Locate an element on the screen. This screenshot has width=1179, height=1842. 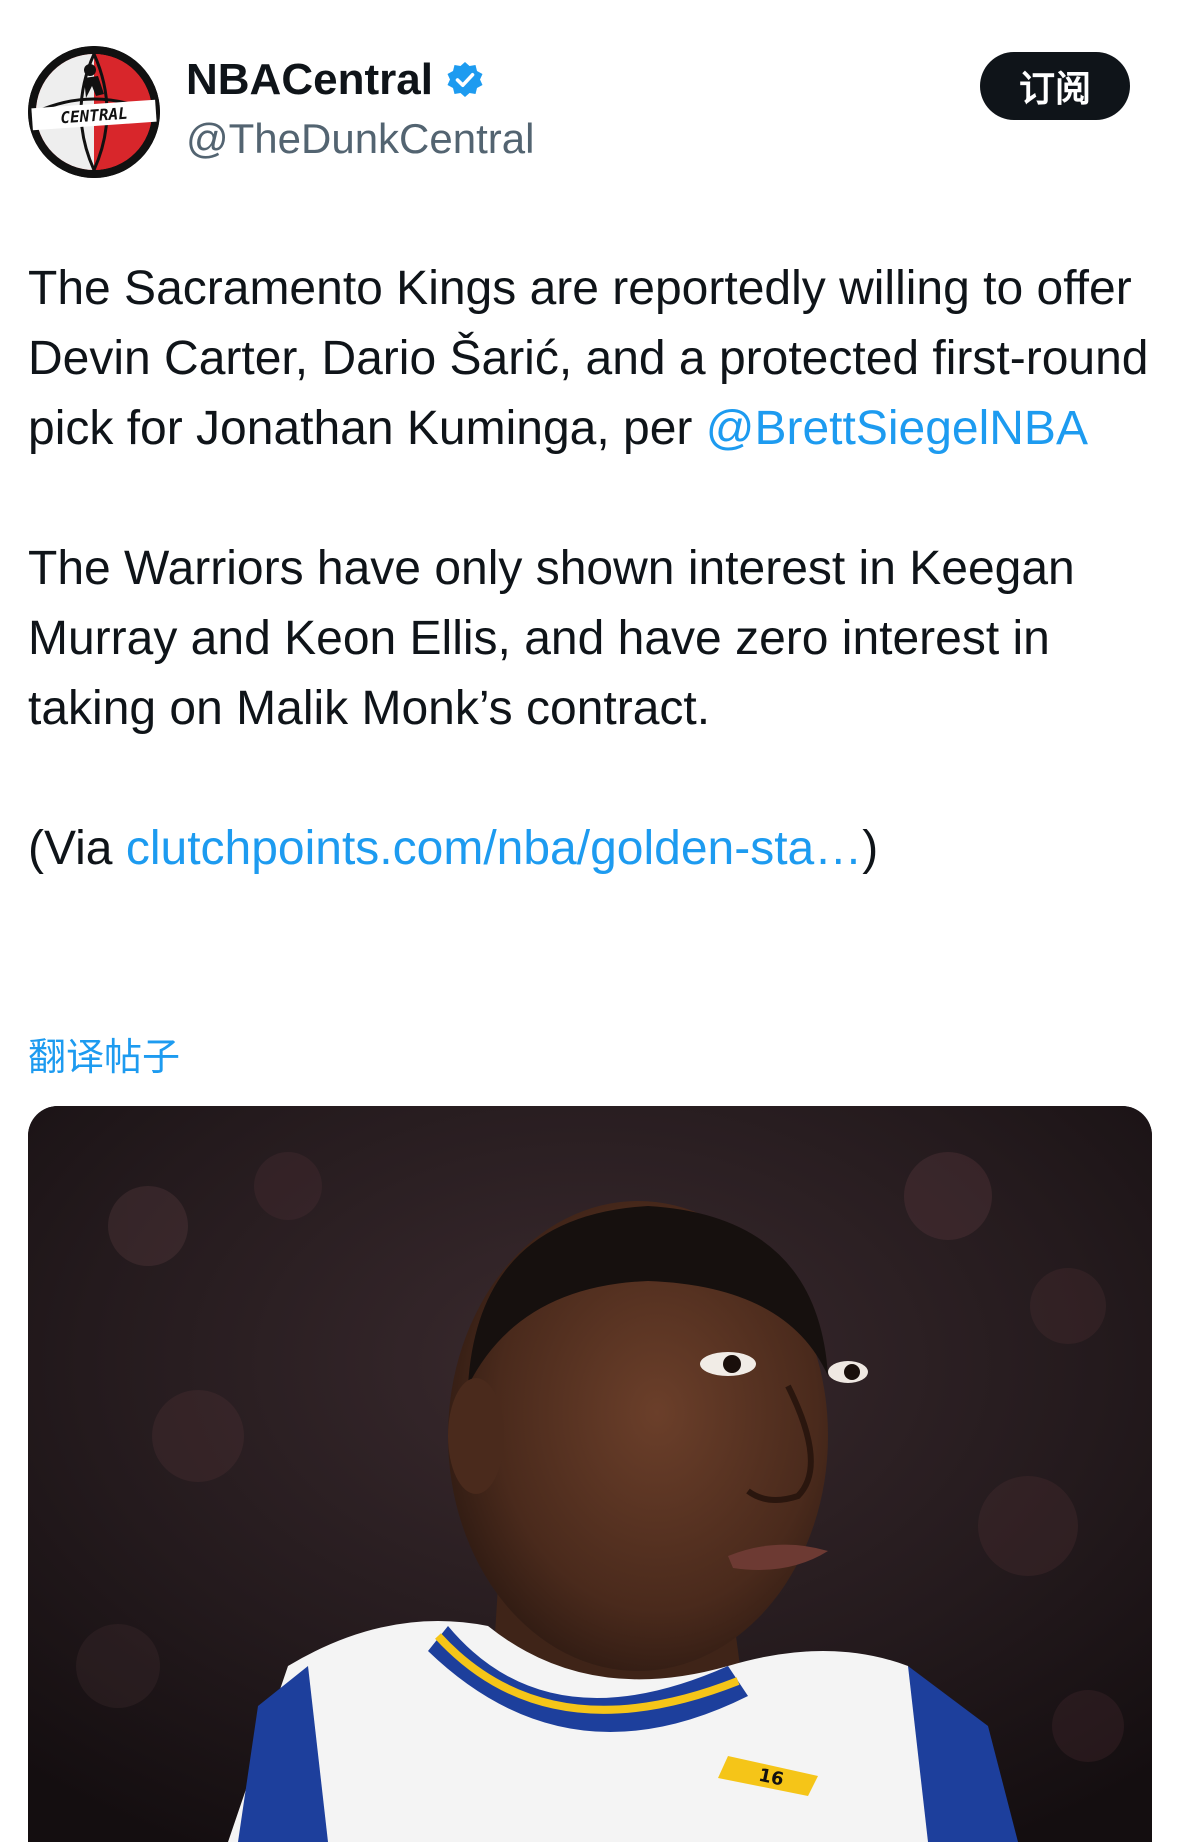
nba-central-logo: CENTRAL is located at coordinates (94, 112).